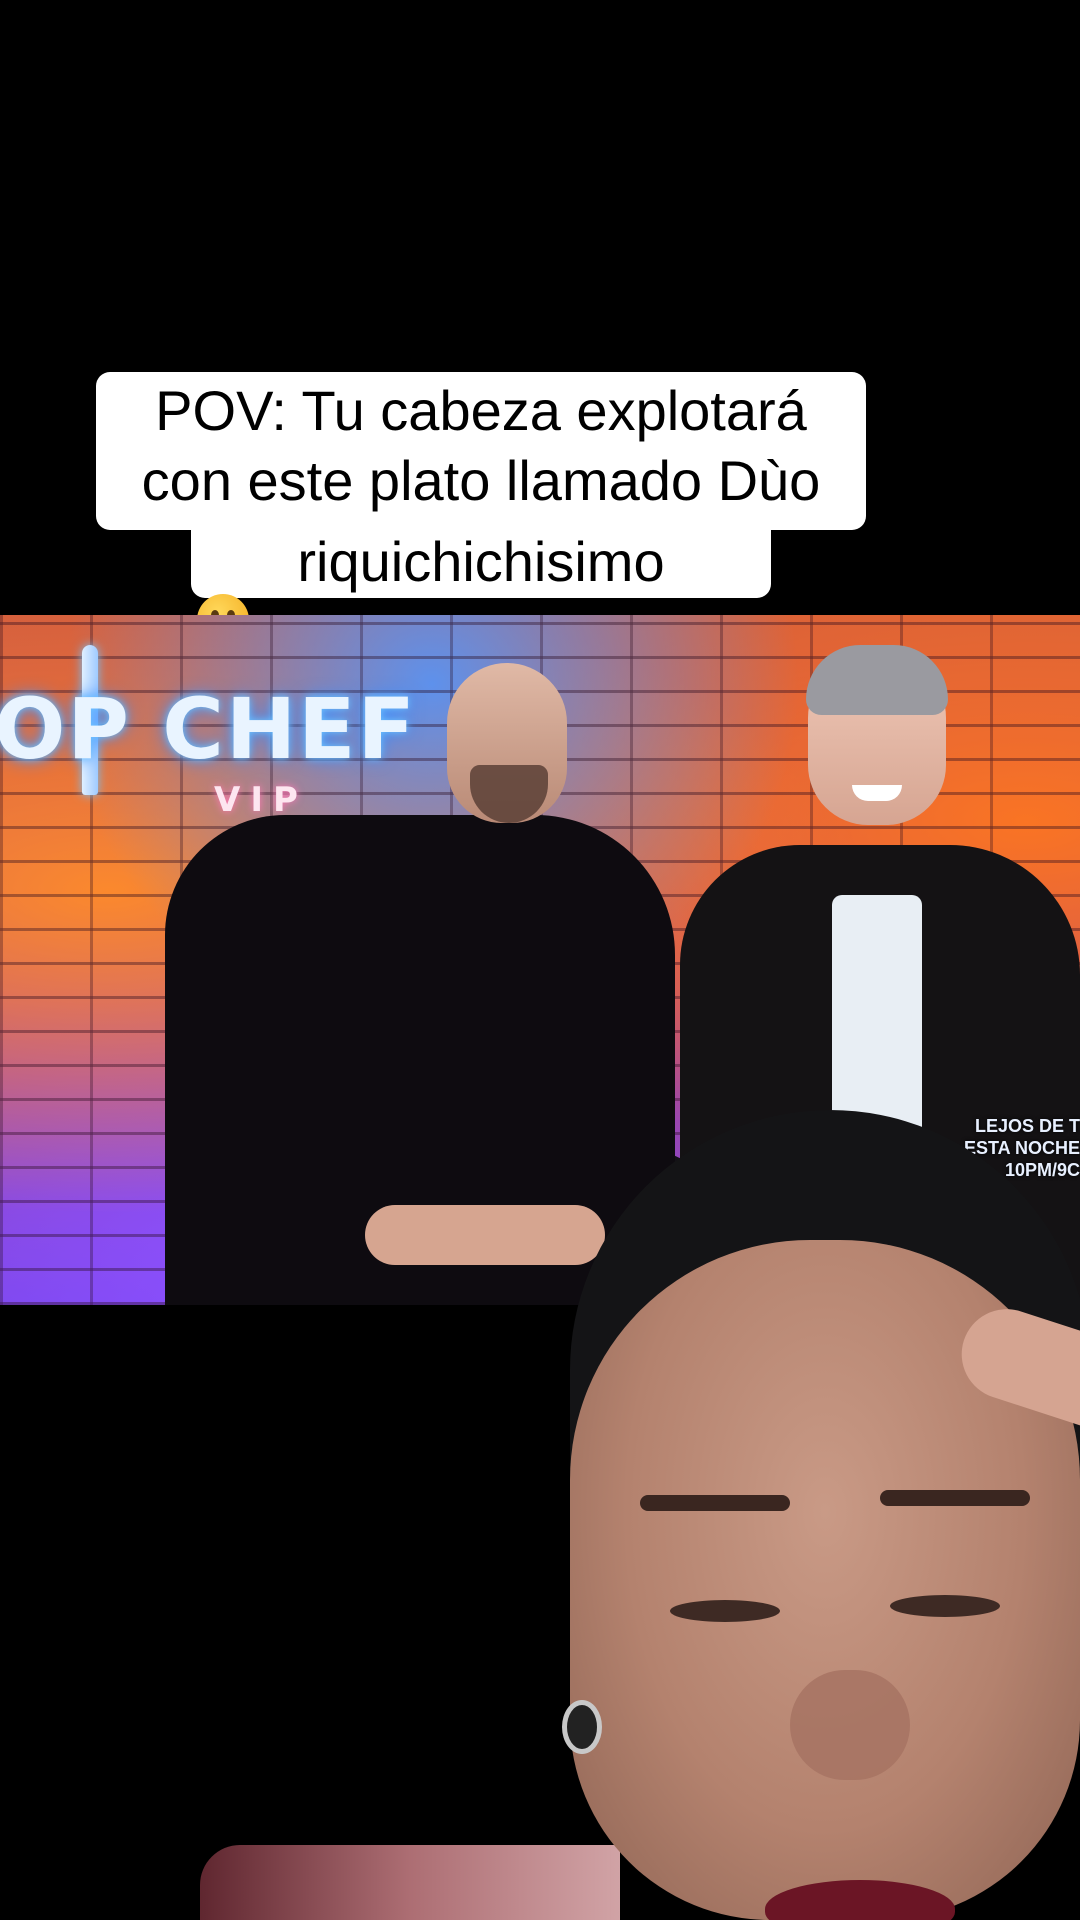 This screenshot has height=1920, width=1080. What do you see at coordinates (410, 1882) in the screenshot?
I see `creator-scarf` at bounding box center [410, 1882].